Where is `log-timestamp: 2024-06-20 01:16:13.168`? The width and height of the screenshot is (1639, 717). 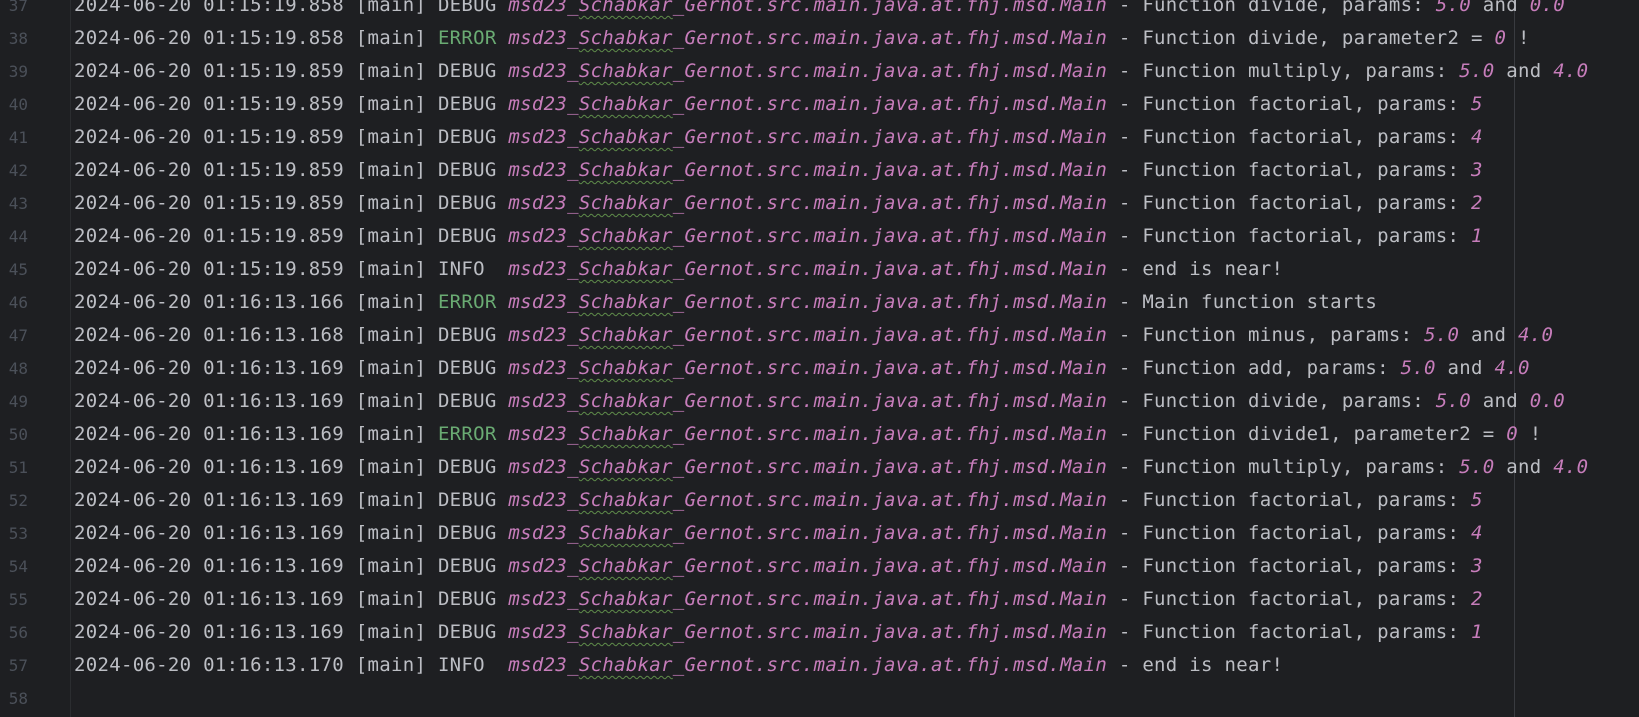
log-timestamp: 2024-06-20 01:16:13.168 is located at coordinates (209, 335).